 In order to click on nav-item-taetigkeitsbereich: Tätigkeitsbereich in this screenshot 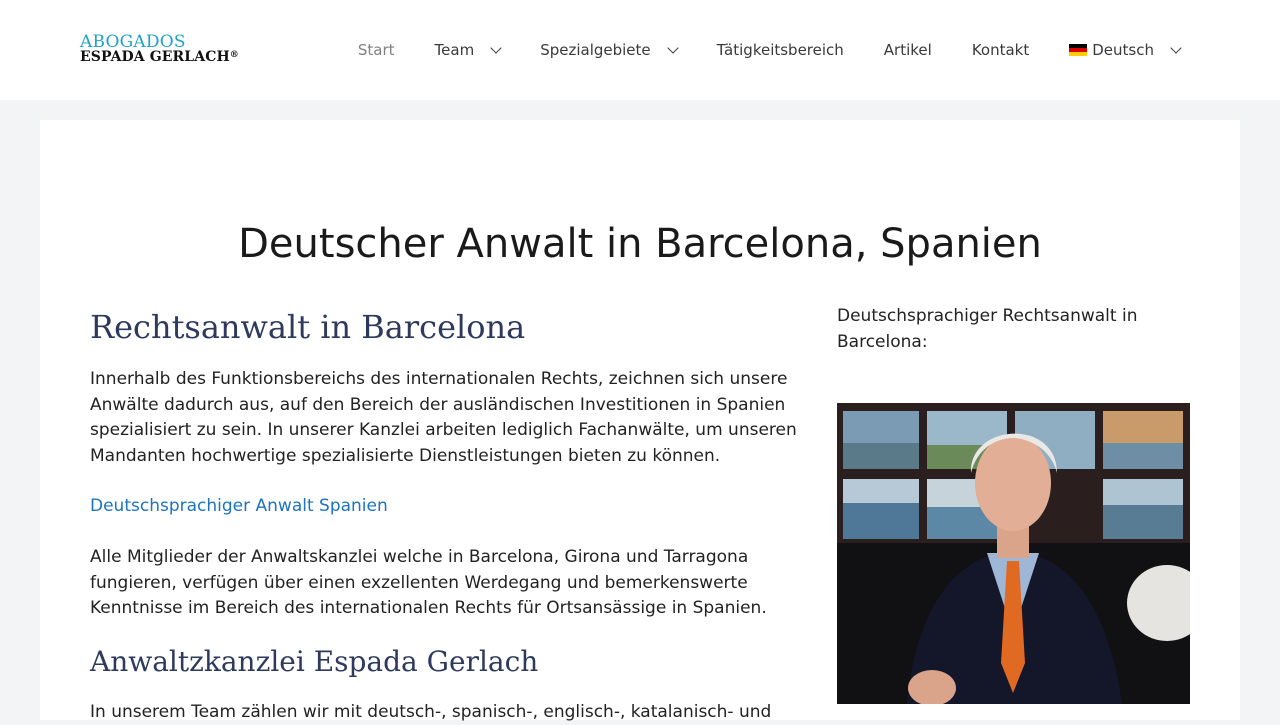, I will do `click(780, 50)`.